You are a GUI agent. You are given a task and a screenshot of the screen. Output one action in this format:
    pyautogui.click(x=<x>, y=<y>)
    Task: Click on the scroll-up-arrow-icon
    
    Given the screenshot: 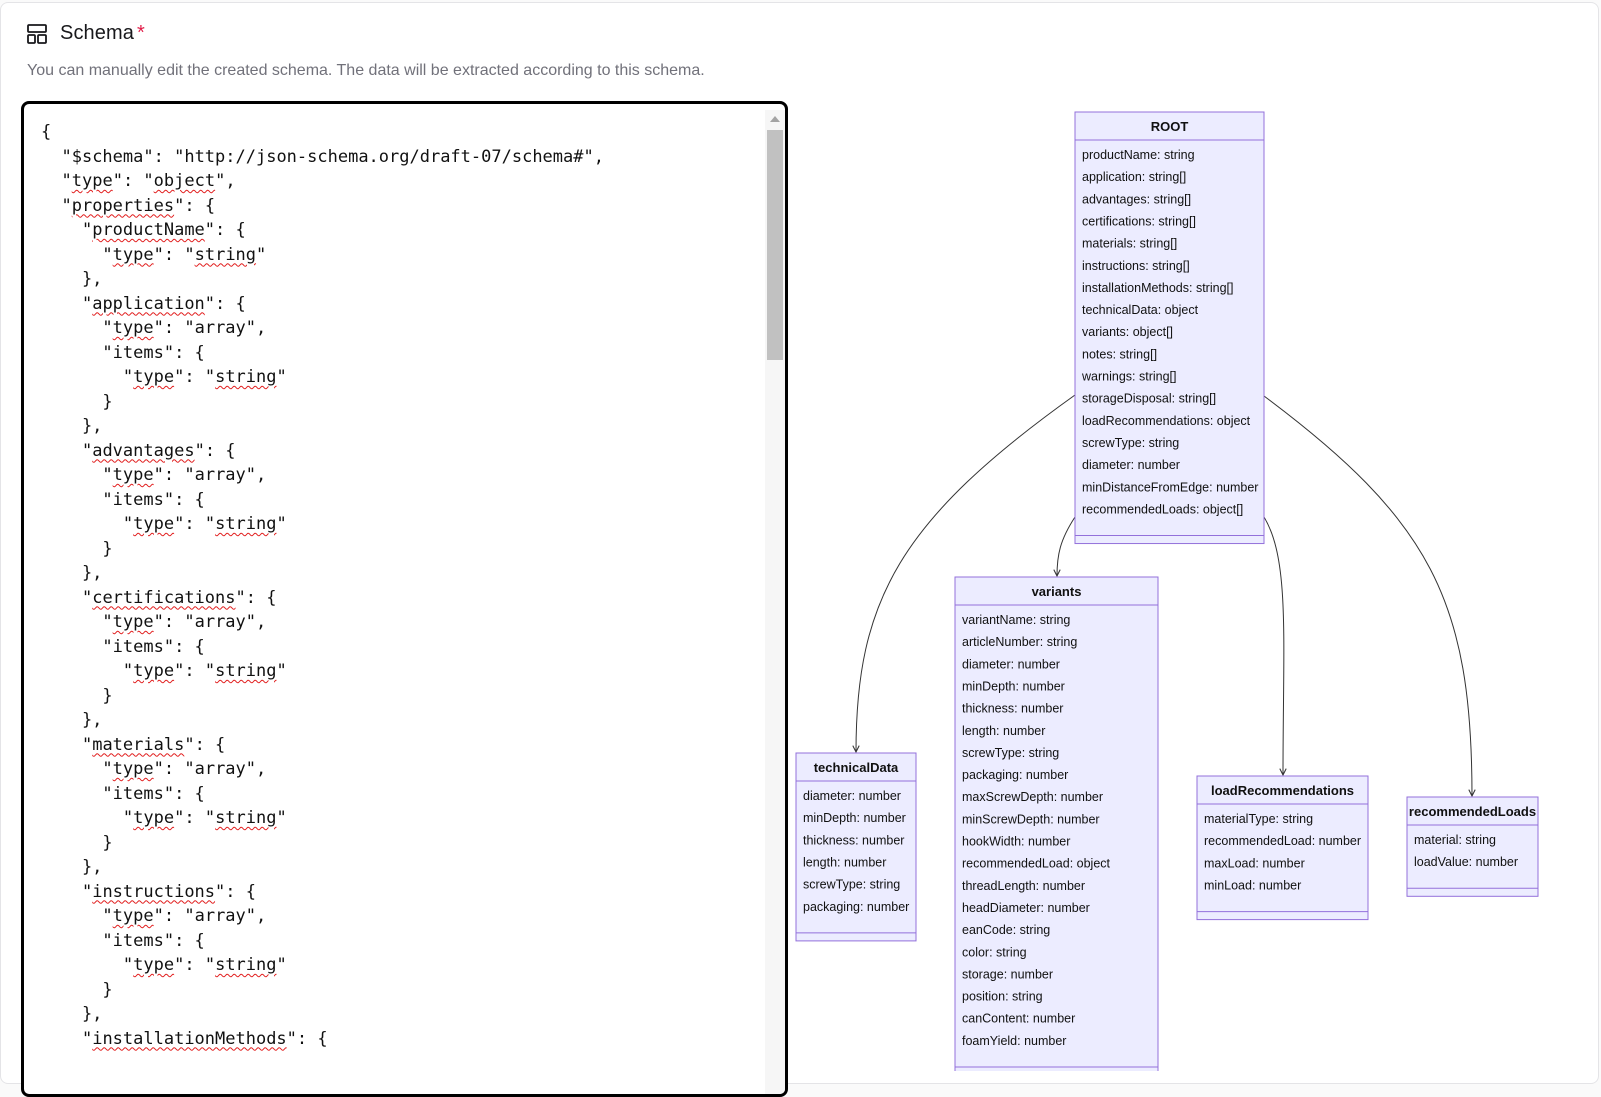 What is the action you would take?
    pyautogui.click(x=775, y=119)
    